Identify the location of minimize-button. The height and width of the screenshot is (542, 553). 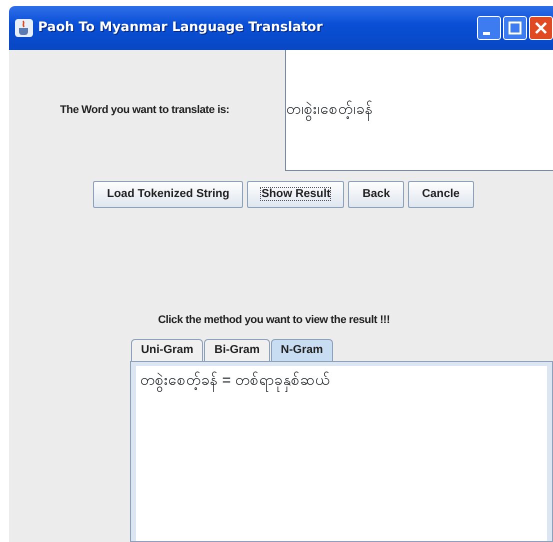
(489, 28).